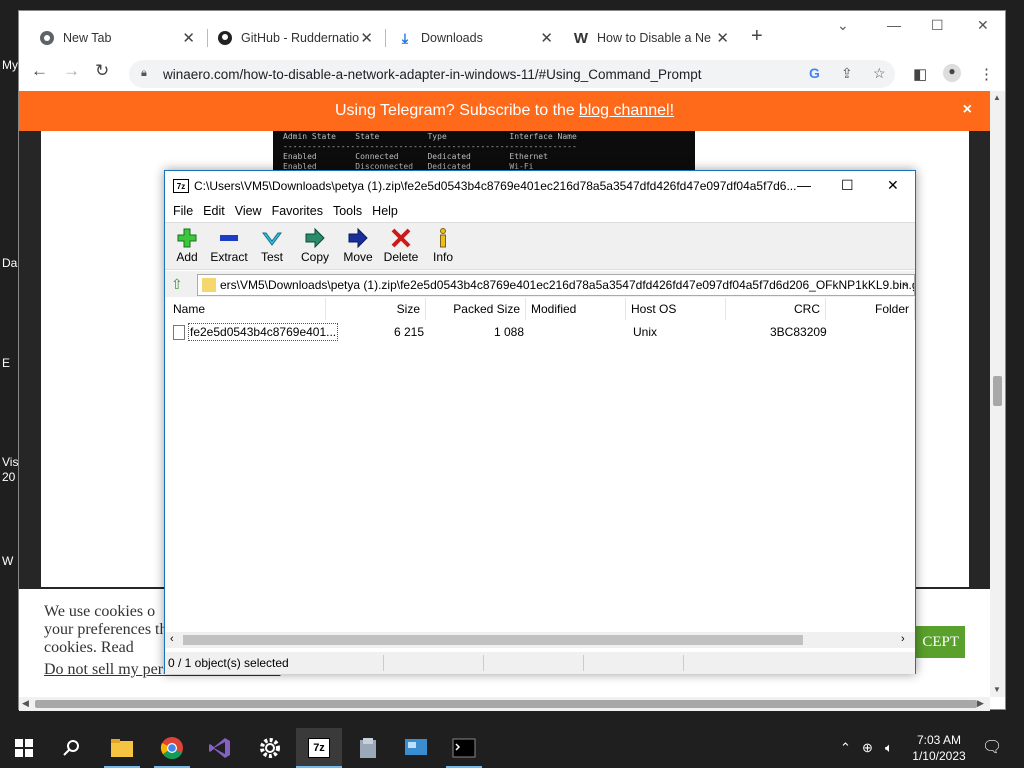  I want to click on notifications-icon: 🗨︎, so click(992, 747).